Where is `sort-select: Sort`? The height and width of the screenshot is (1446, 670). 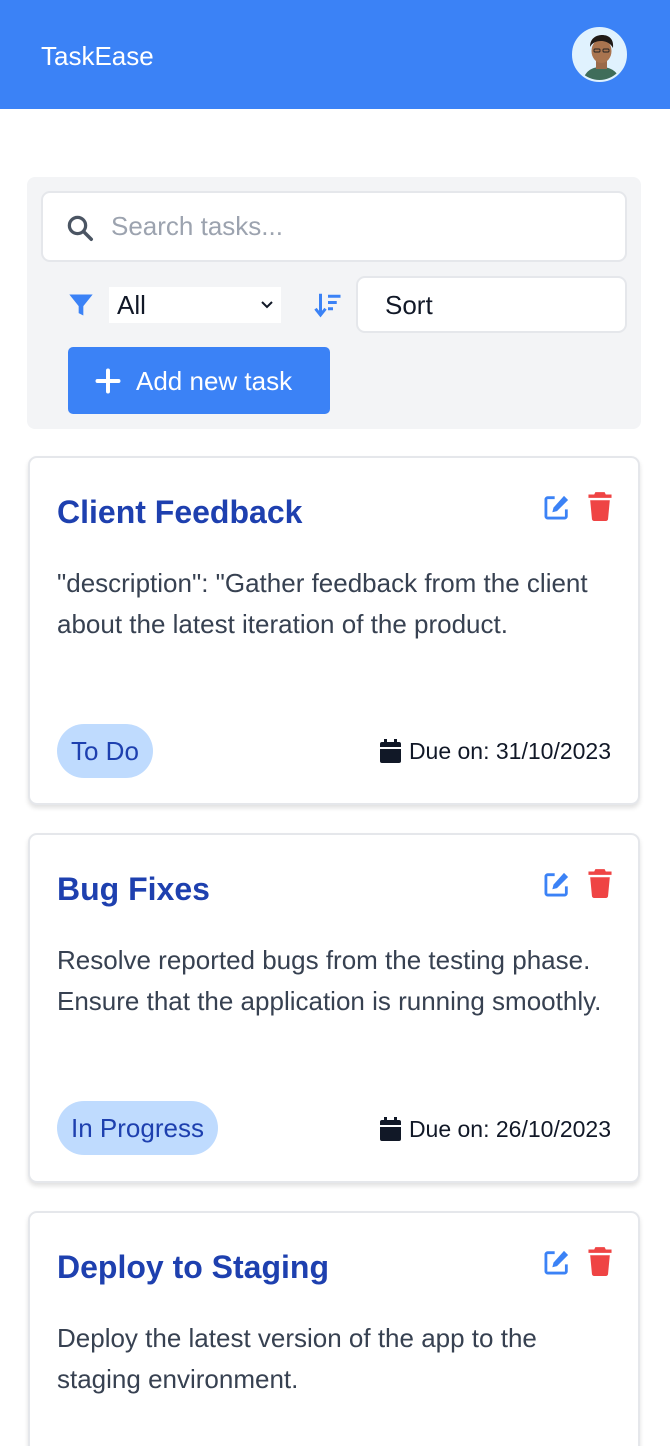
sort-select: Sort is located at coordinates (491, 304).